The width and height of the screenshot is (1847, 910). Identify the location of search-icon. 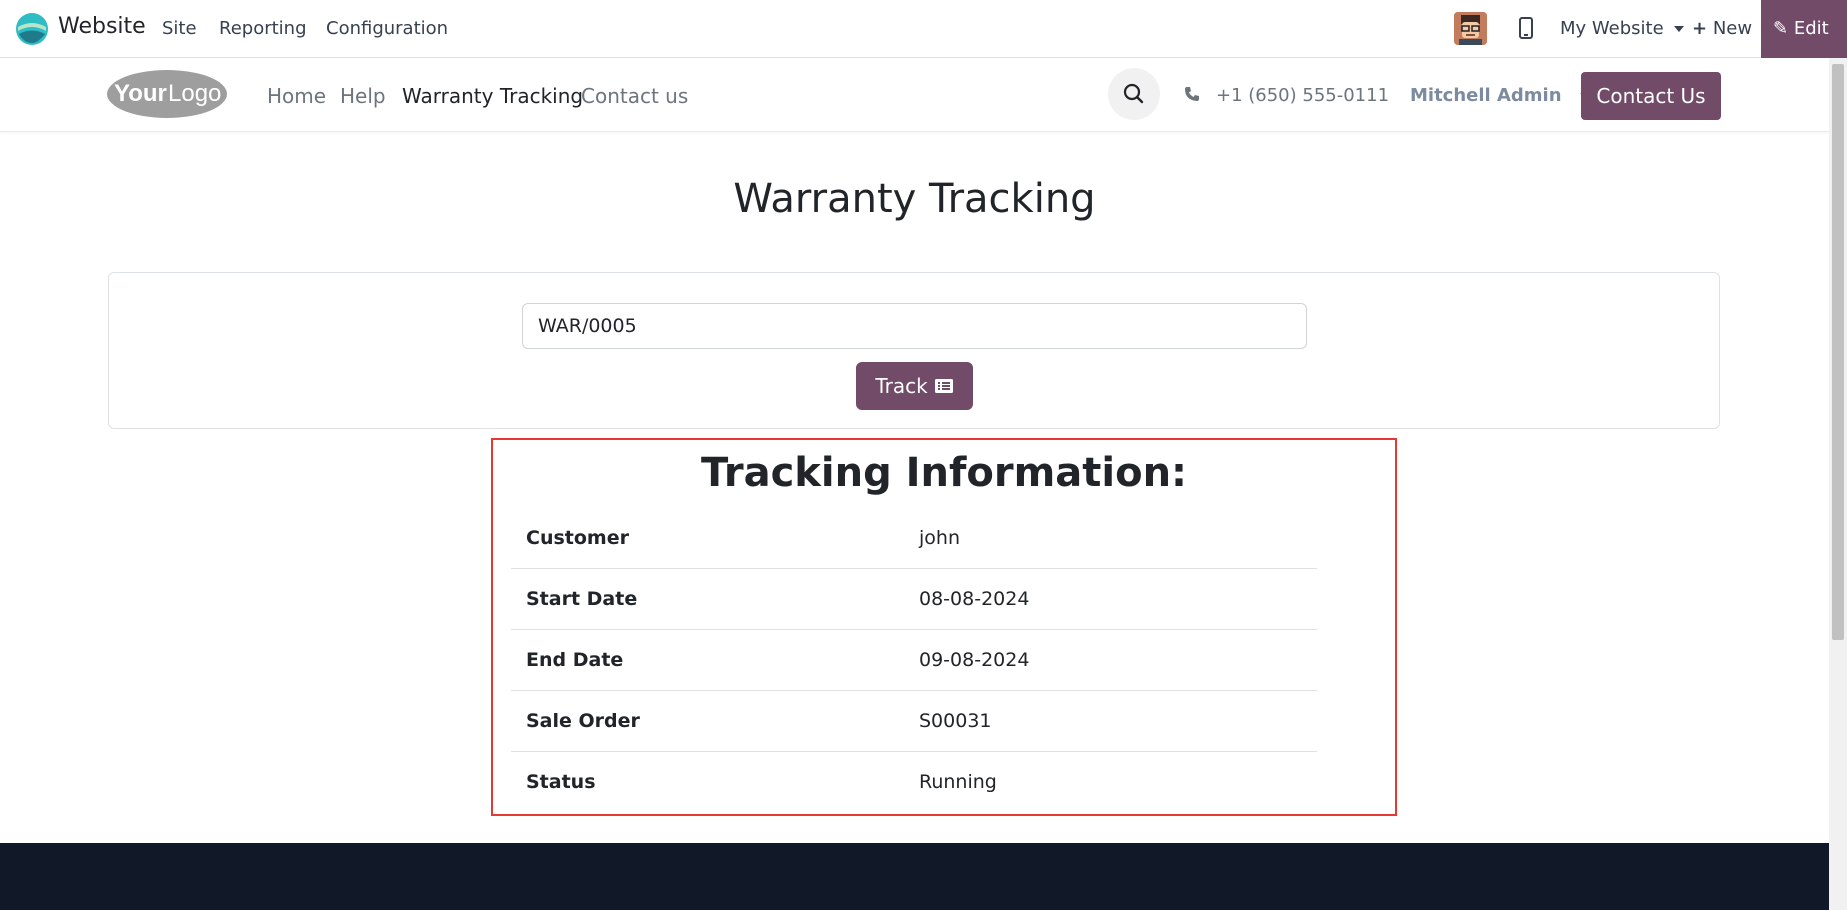
(1133, 93).